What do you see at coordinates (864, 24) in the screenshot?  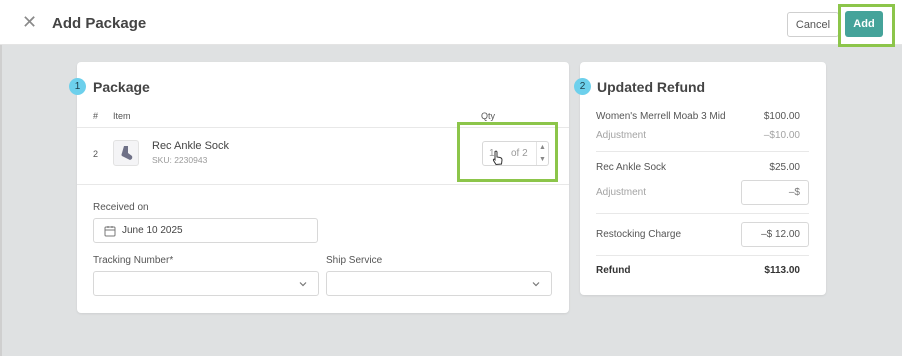 I see `add-button: Add` at bounding box center [864, 24].